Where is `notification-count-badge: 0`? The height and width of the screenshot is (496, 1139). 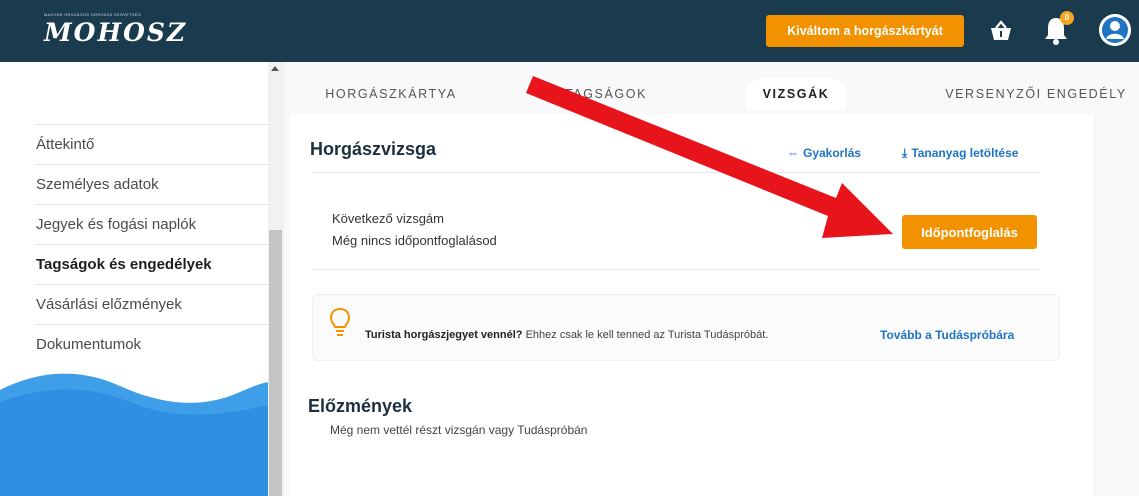
notification-count-badge: 0 is located at coordinates (1067, 18).